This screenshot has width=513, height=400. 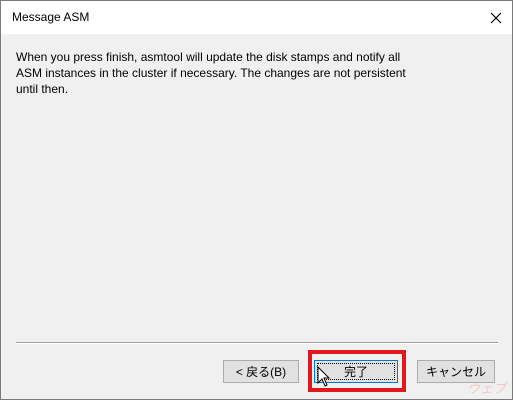 What do you see at coordinates (51, 17) in the screenshot?
I see `window-title: Message ASM` at bounding box center [51, 17].